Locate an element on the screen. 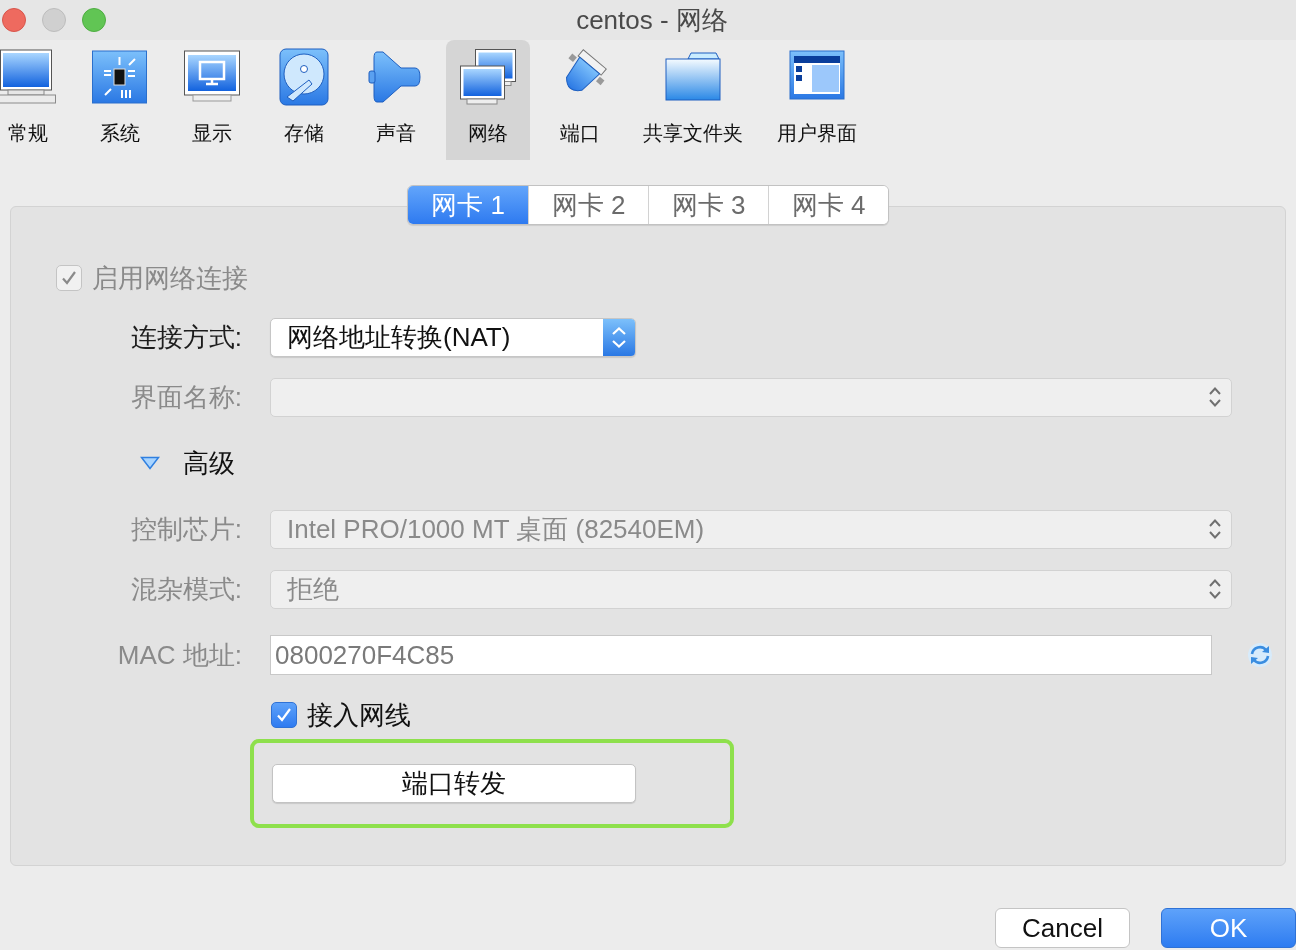 The image size is (1296, 950). field-label: MAC 地址: is located at coordinates (179, 655).